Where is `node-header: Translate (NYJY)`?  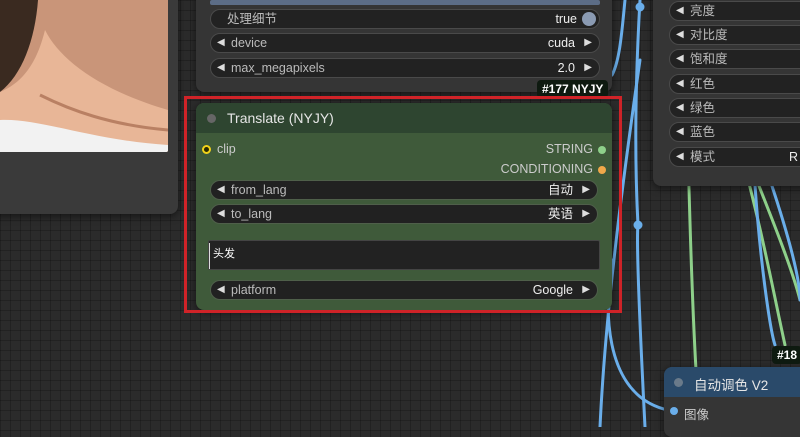 node-header: Translate (NYJY) is located at coordinates (404, 118).